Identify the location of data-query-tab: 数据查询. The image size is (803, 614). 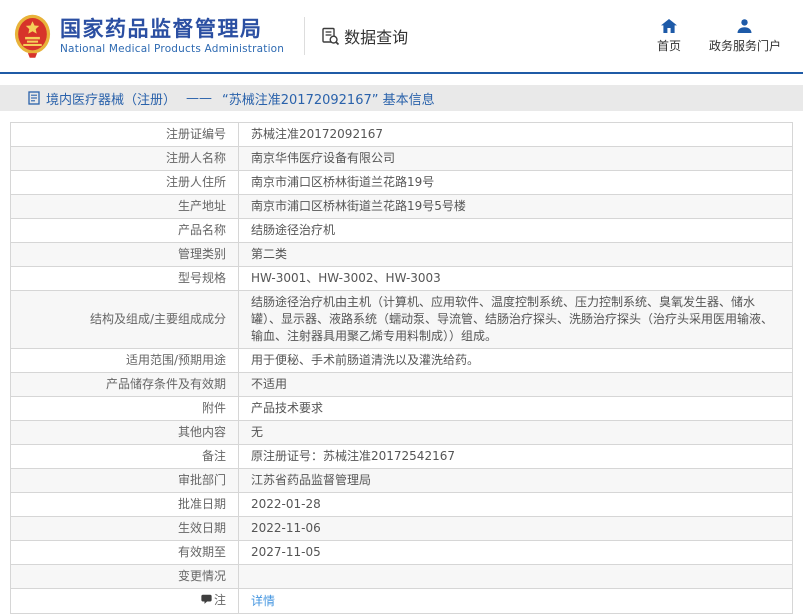
(364, 36).